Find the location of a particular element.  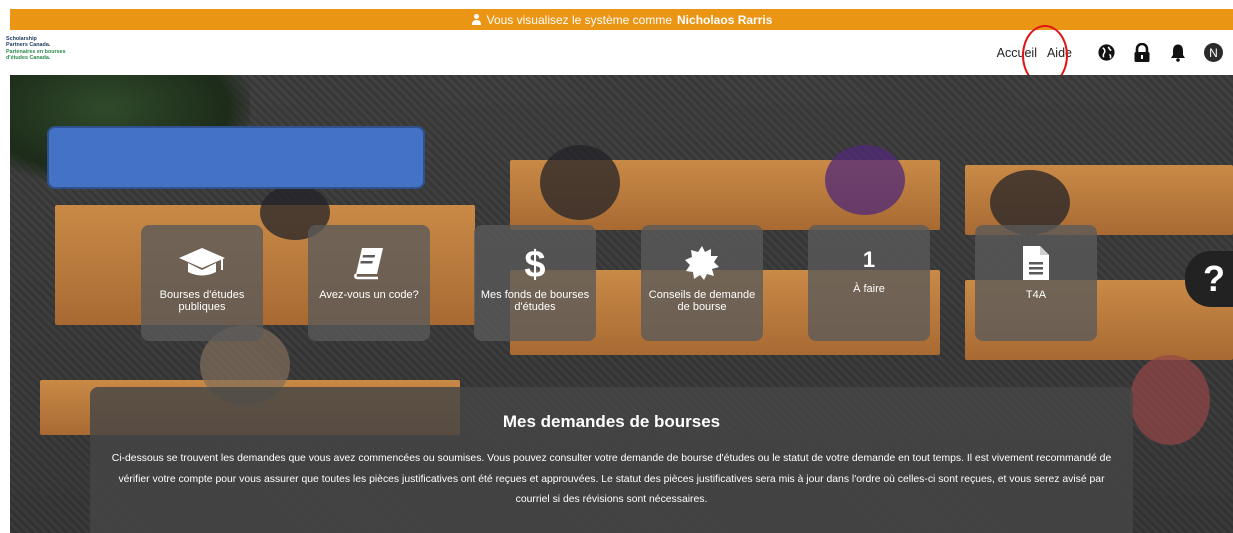

globe-icon is located at coordinates (1106, 53).